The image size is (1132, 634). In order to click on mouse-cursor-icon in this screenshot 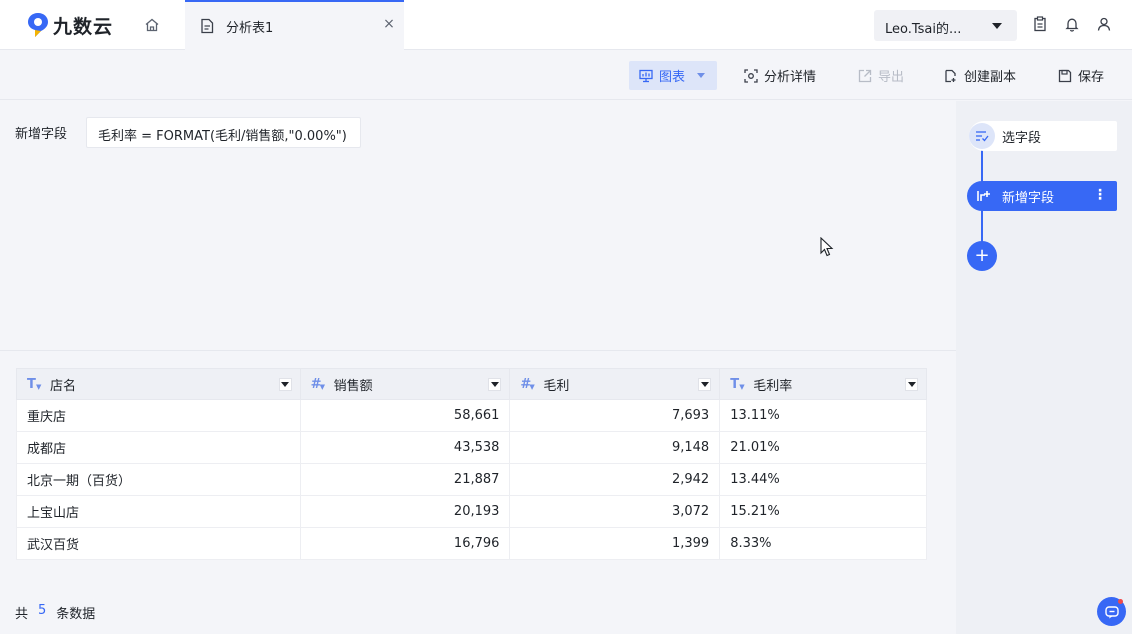, I will do `click(827, 247)`.